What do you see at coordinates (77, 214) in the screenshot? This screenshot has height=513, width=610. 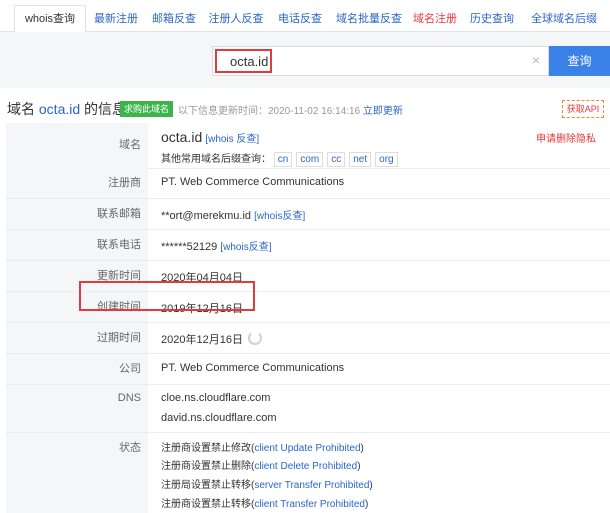 I see `label-email: 联系邮箱` at bounding box center [77, 214].